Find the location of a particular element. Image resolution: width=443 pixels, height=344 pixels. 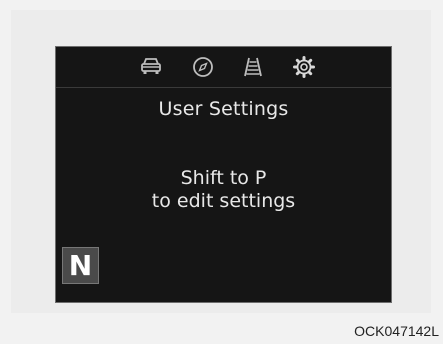

gear-icon is located at coordinates (304, 67).